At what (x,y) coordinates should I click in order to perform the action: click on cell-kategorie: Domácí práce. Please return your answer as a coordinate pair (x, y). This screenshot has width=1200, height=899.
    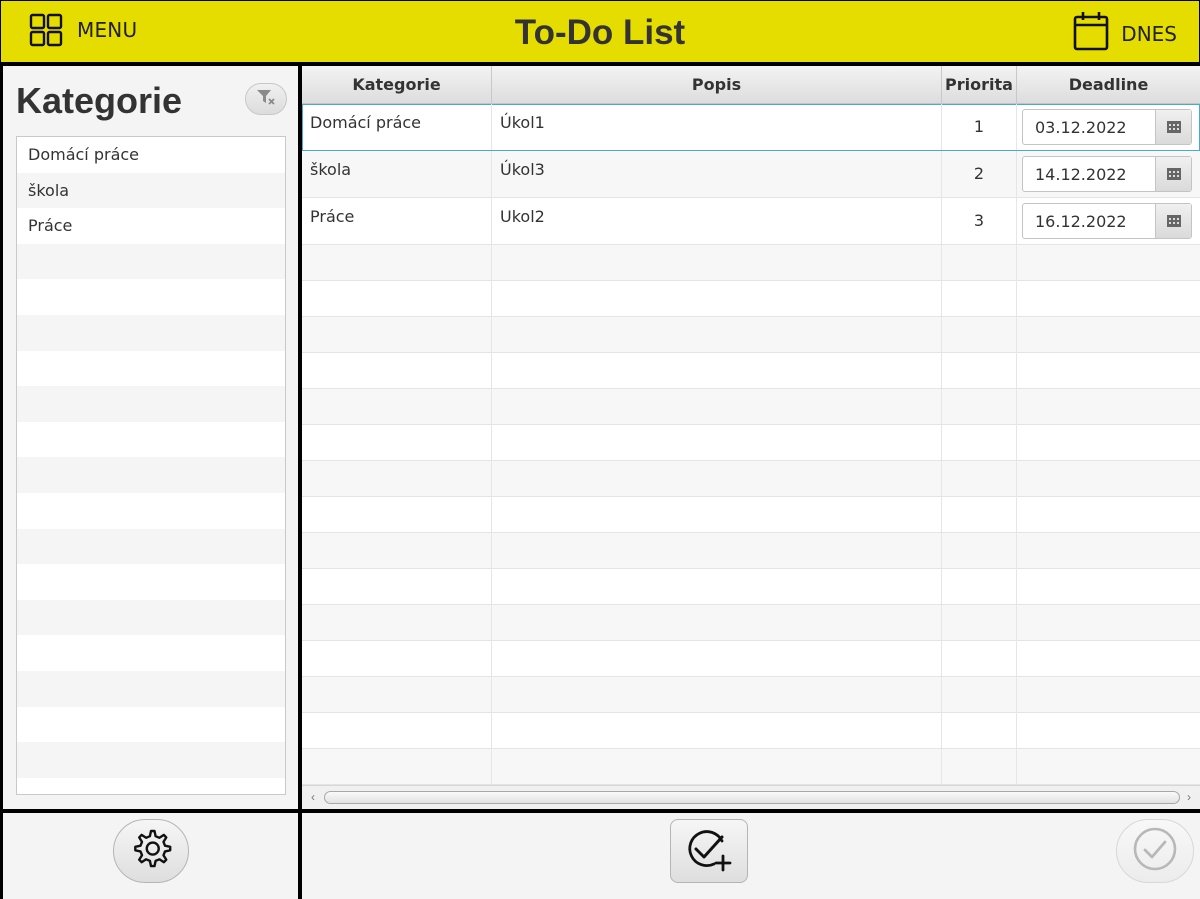
    Looking at the image, I should click on (397, 127).